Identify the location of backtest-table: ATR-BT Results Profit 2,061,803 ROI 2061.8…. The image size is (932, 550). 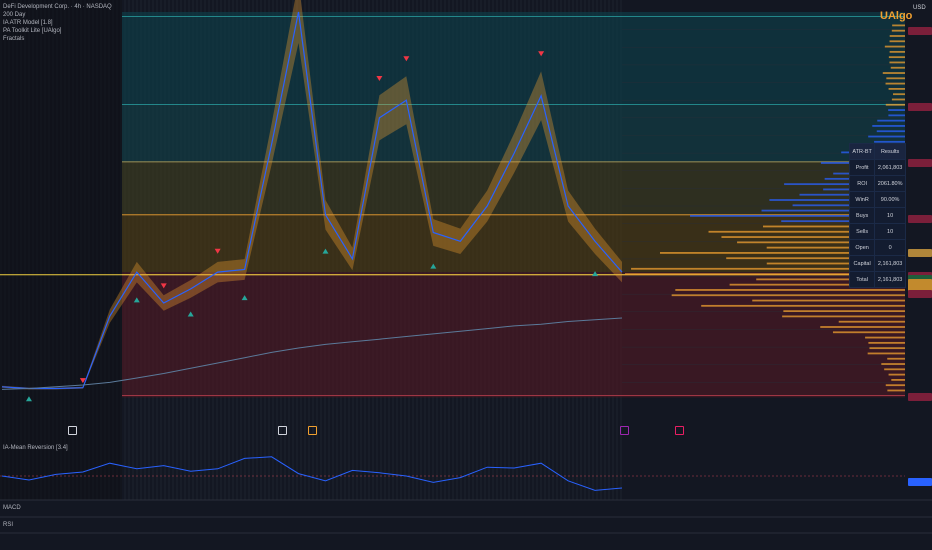
(877, 215).